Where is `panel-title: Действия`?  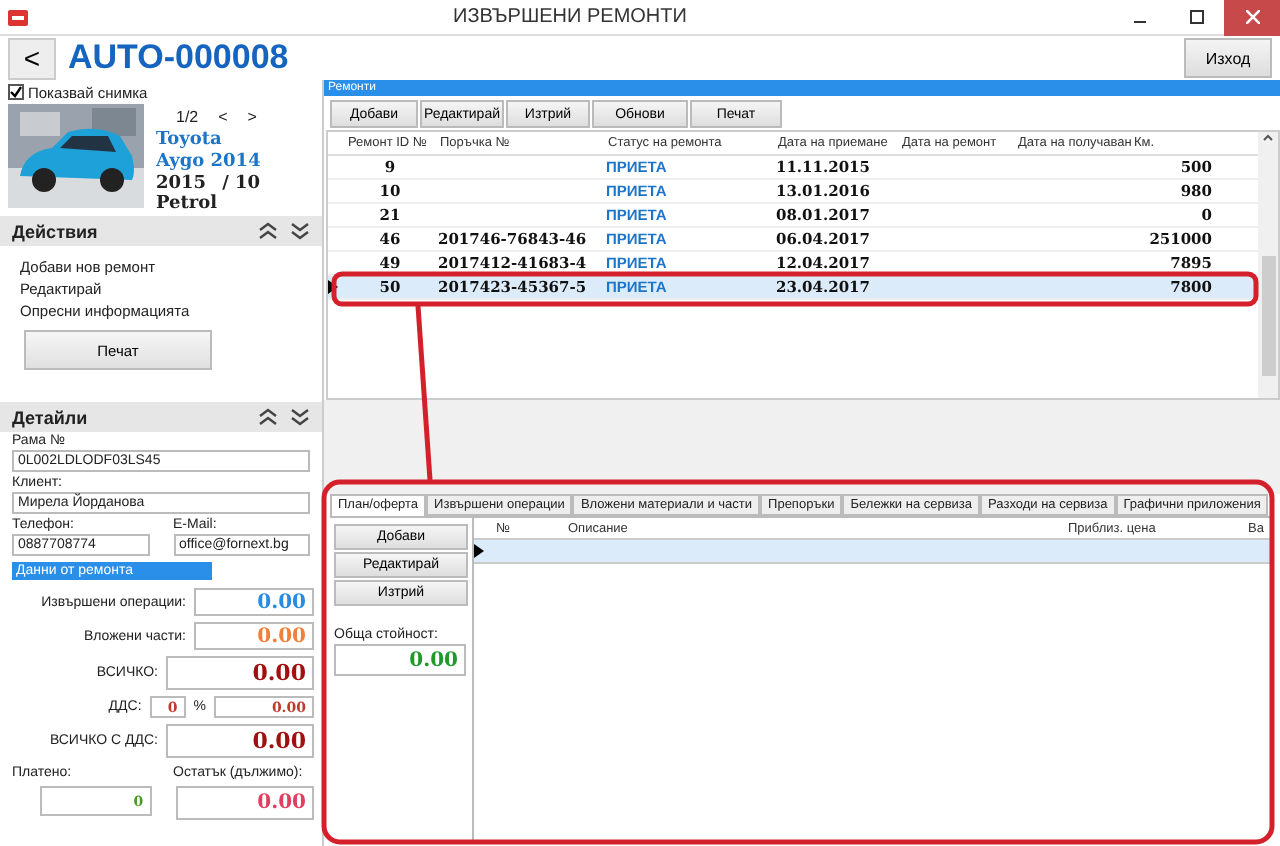 panel-title: Действия is located at coordinates (56, 231).